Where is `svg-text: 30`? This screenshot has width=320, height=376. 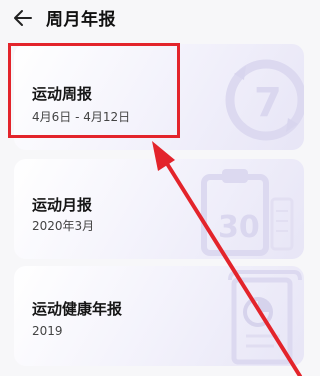 svg-text: 30 is located at coordinates (239, 227).